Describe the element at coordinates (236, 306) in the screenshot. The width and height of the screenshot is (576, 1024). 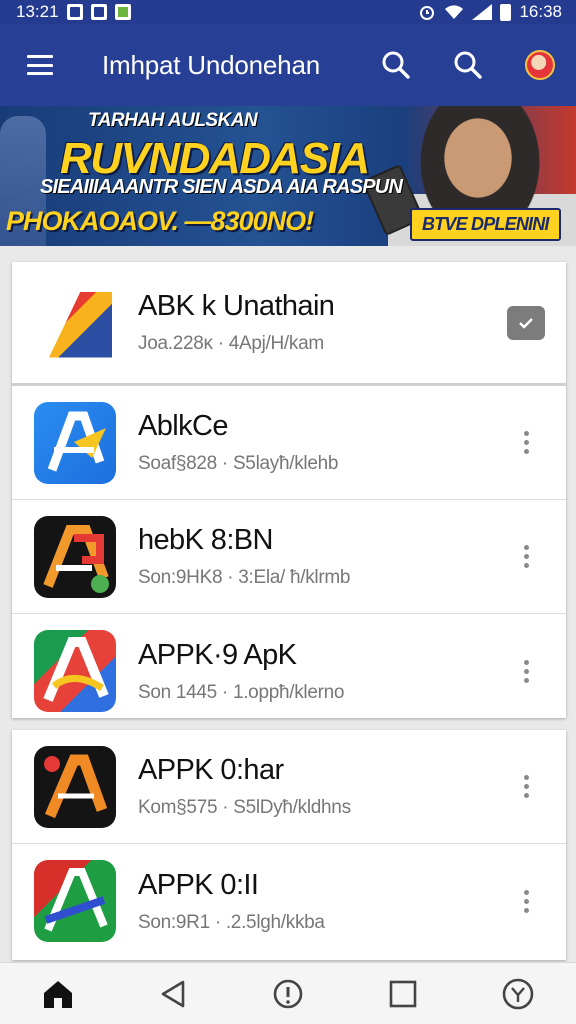
I see `app-name: ABK k Unathain` at that location.